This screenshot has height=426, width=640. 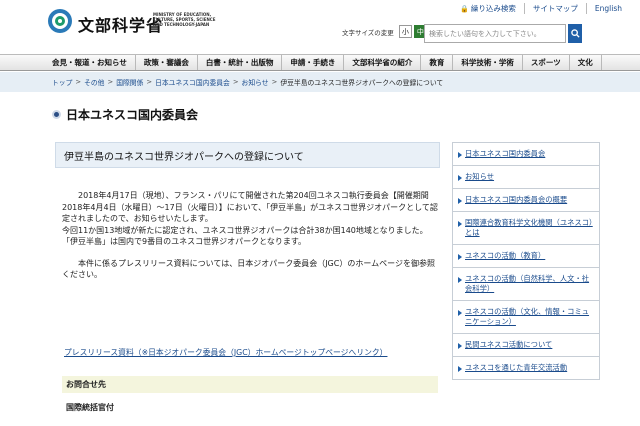 I want to click on font-size-label: 文字サイズの変更, so click(x=368, y=32).